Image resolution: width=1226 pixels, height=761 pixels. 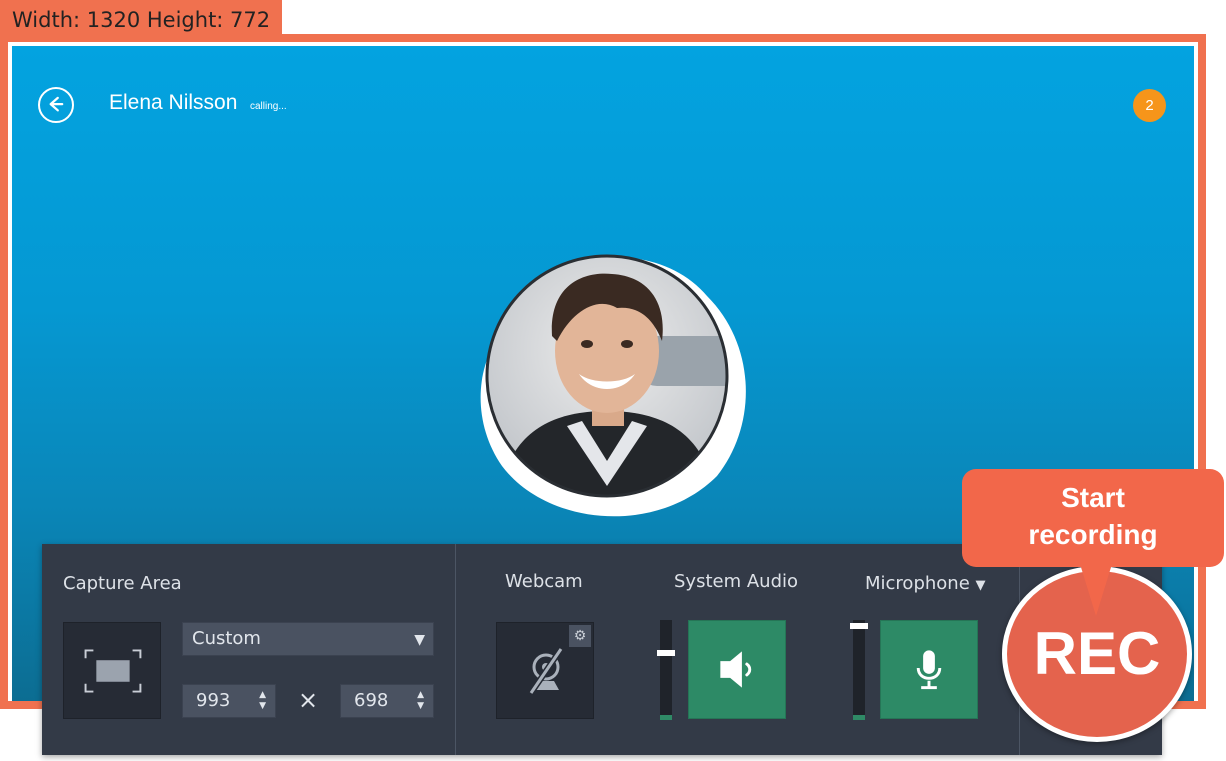 What do you see at coordinates (736, 581) in the screenshot?
I see `system-audio-label: System Audio` at bounding box center [736, 581].